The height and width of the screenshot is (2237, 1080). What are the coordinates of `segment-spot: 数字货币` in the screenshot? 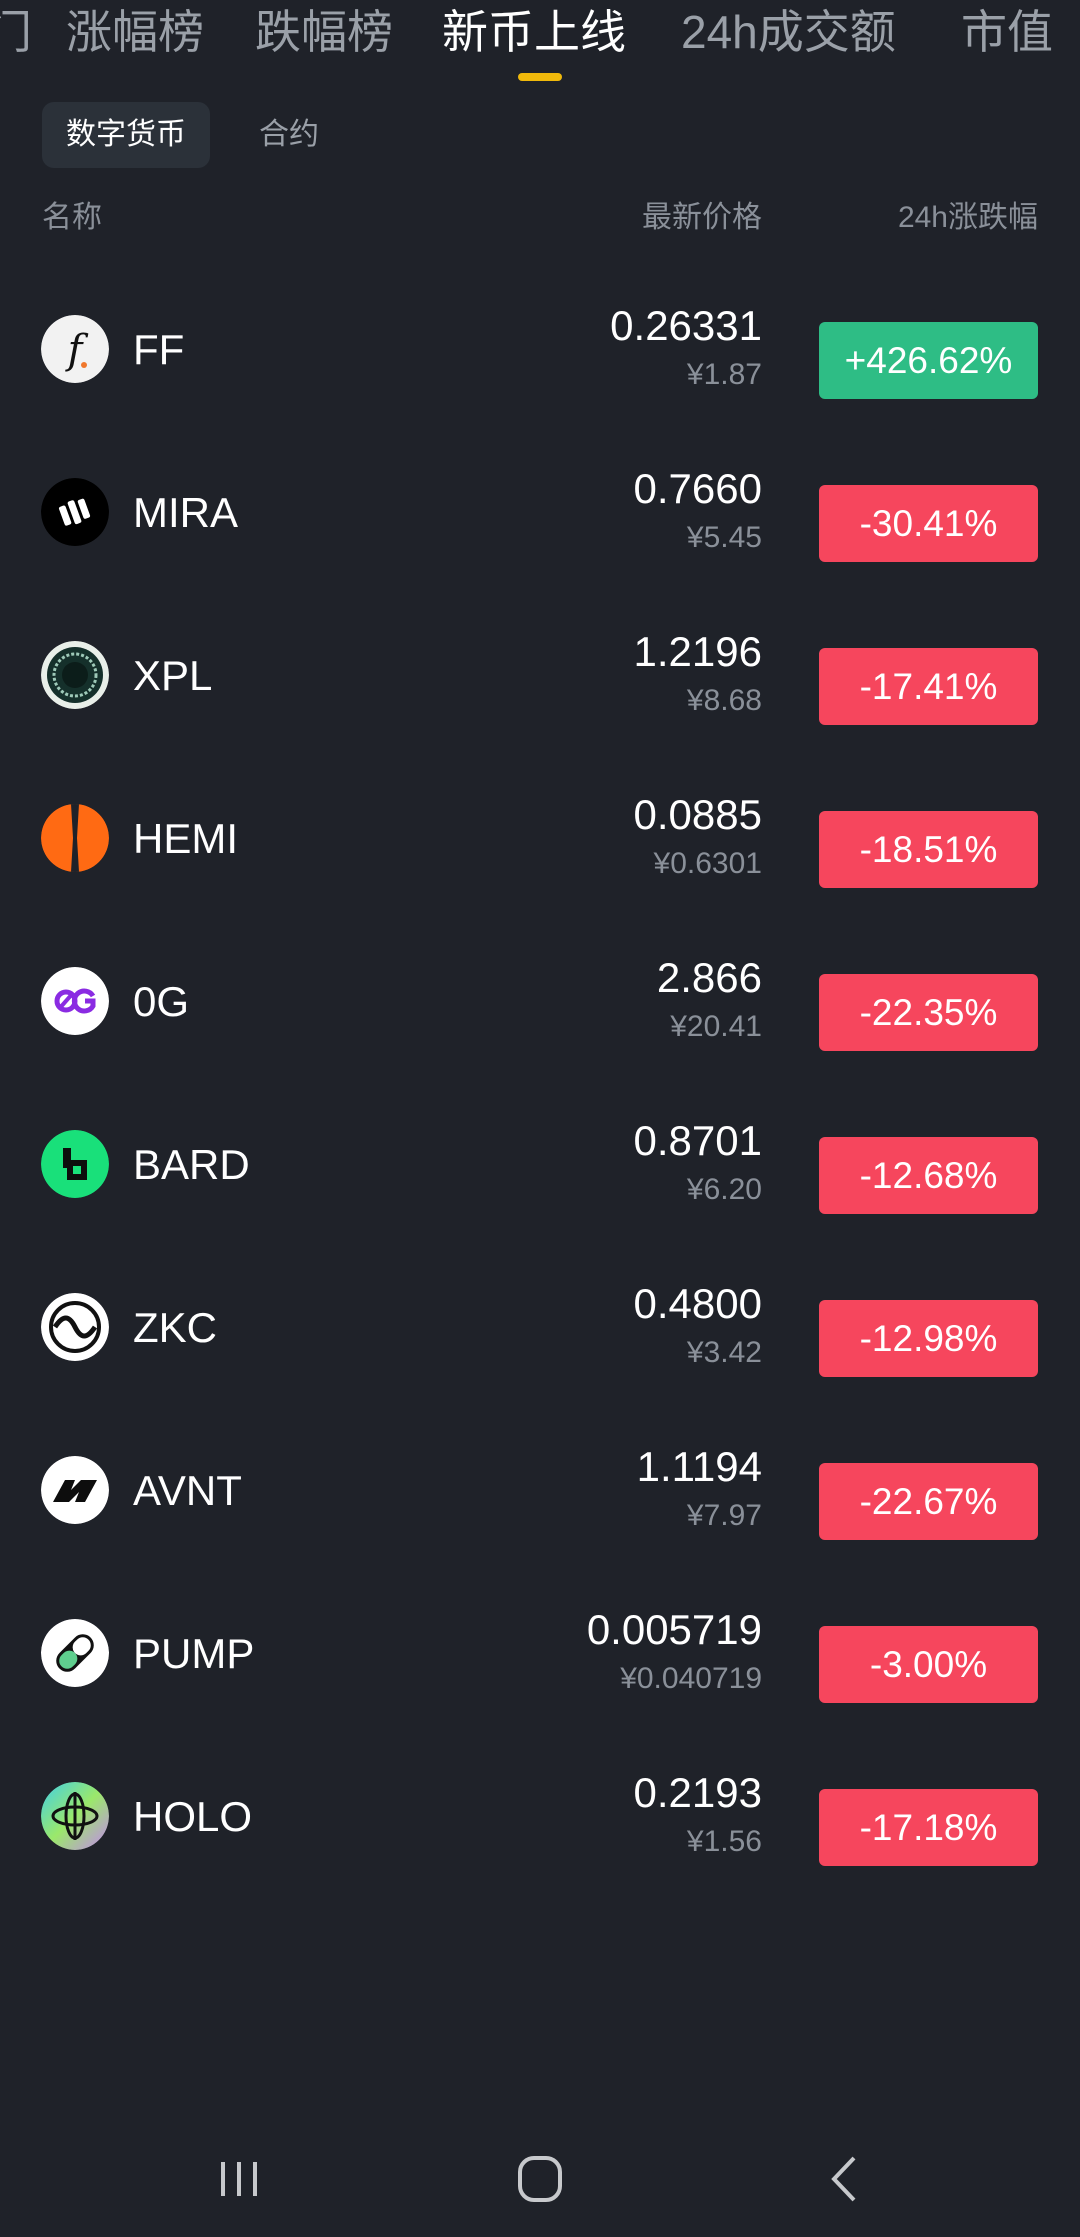 It's located at (126, 135).